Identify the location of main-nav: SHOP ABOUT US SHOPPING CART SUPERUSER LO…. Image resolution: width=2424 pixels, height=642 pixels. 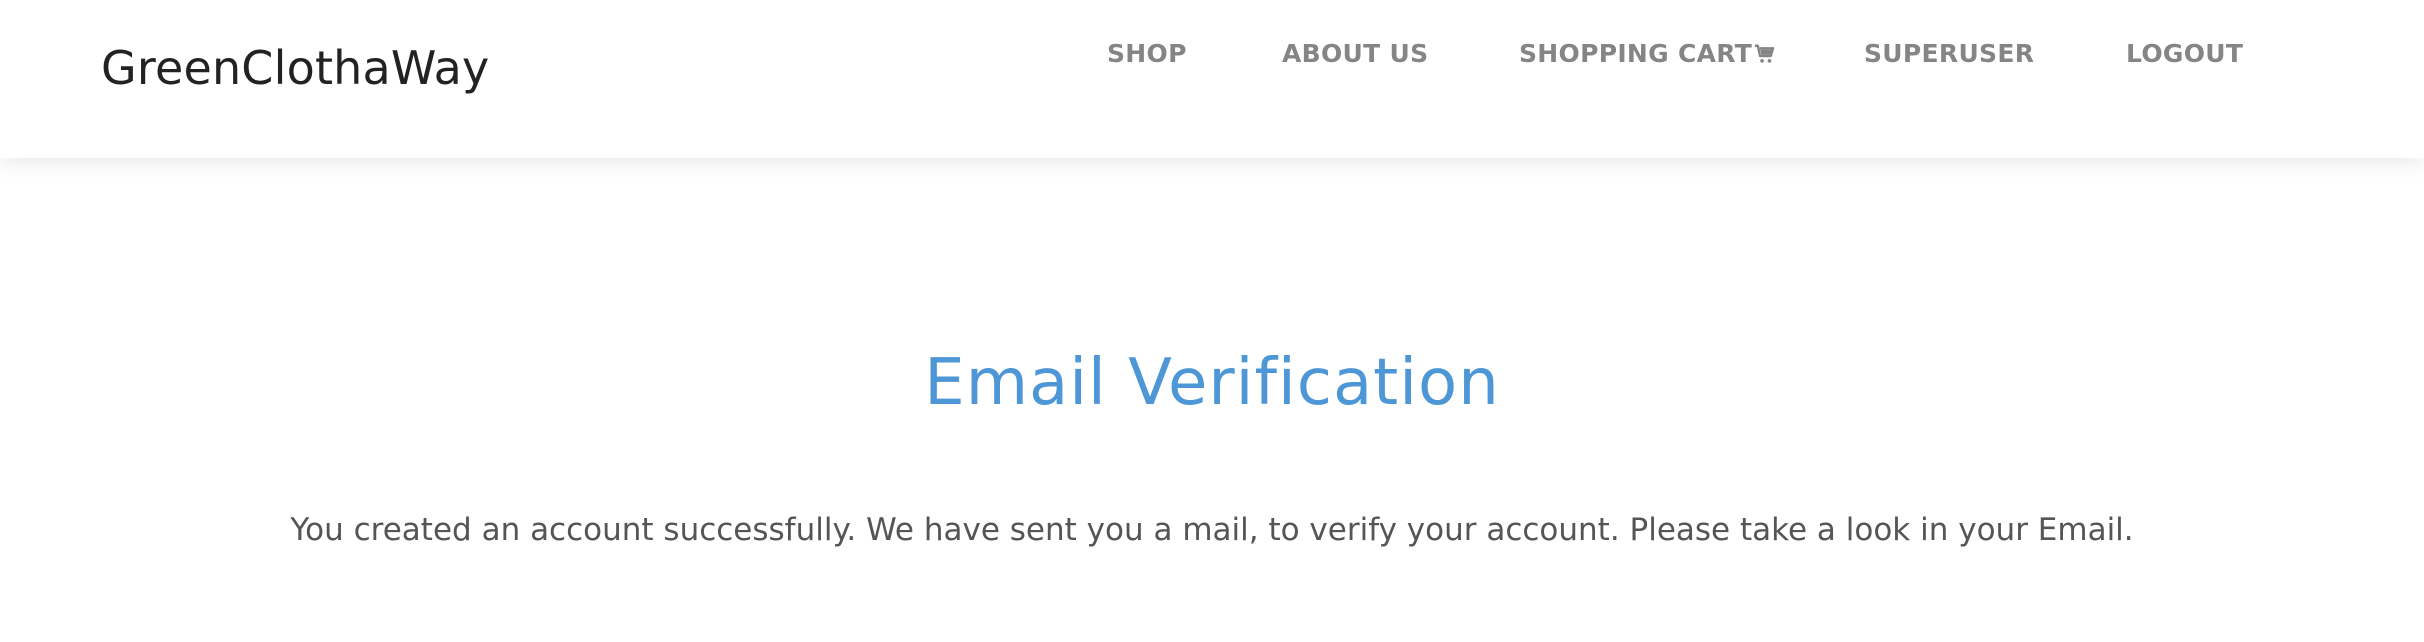
(1212, 54).